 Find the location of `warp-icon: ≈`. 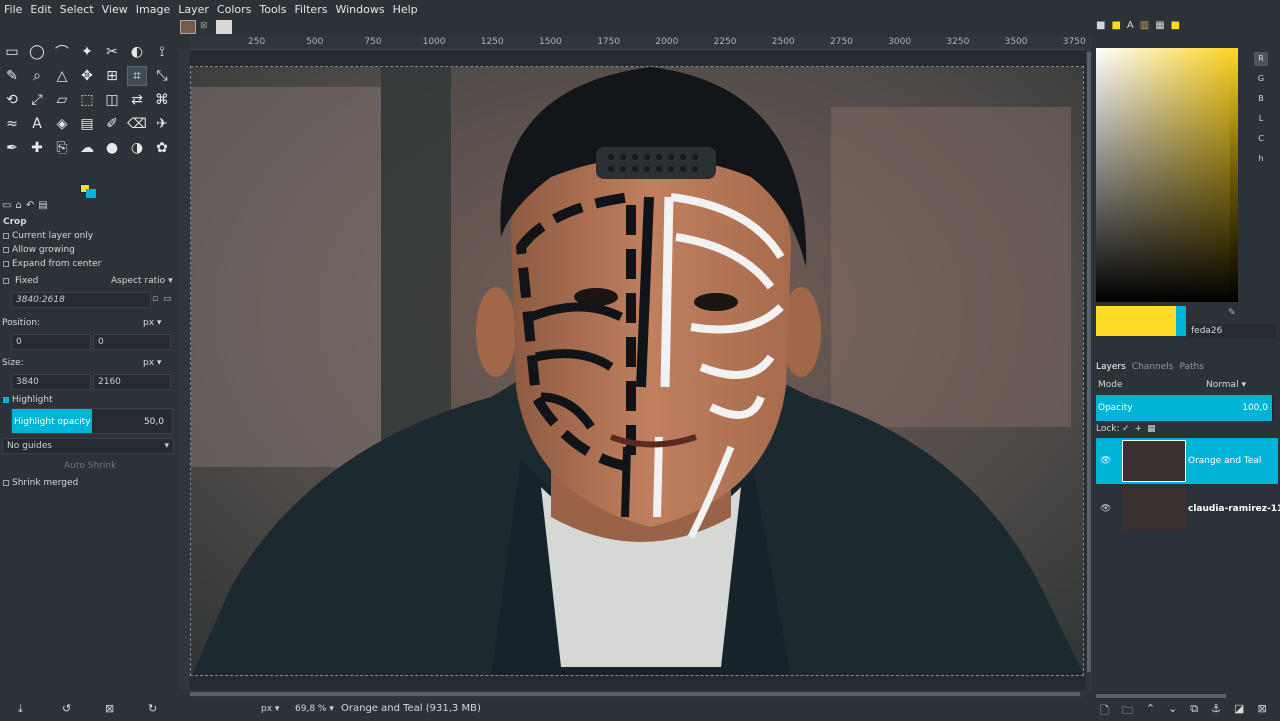

warp-icon: ≈ is located at coordinates (12, 124).